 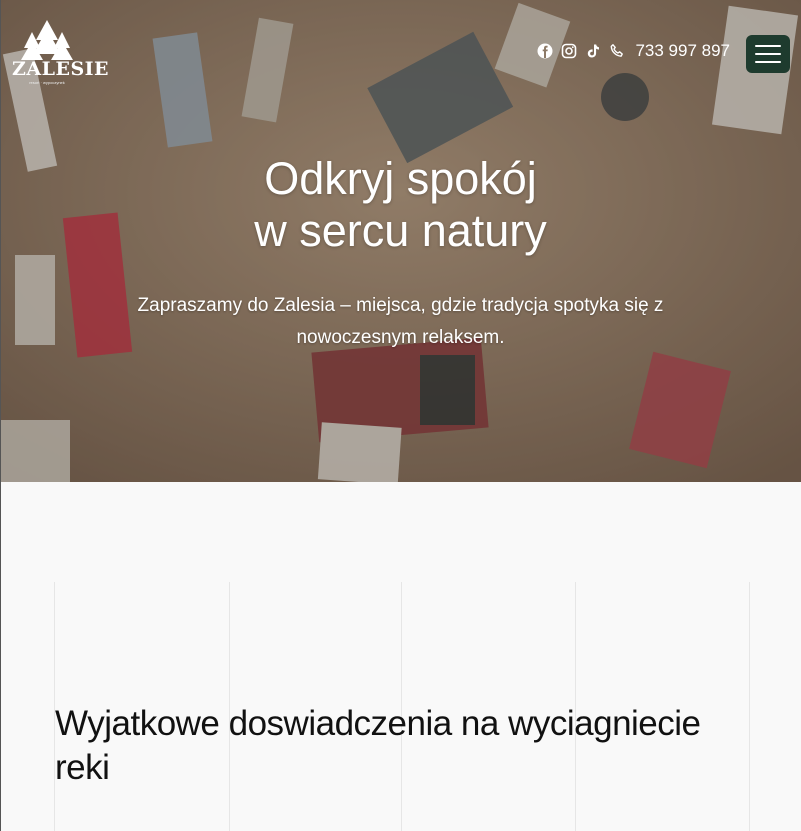 I want to click on tiktok-icon, so click(x=593, y=51).